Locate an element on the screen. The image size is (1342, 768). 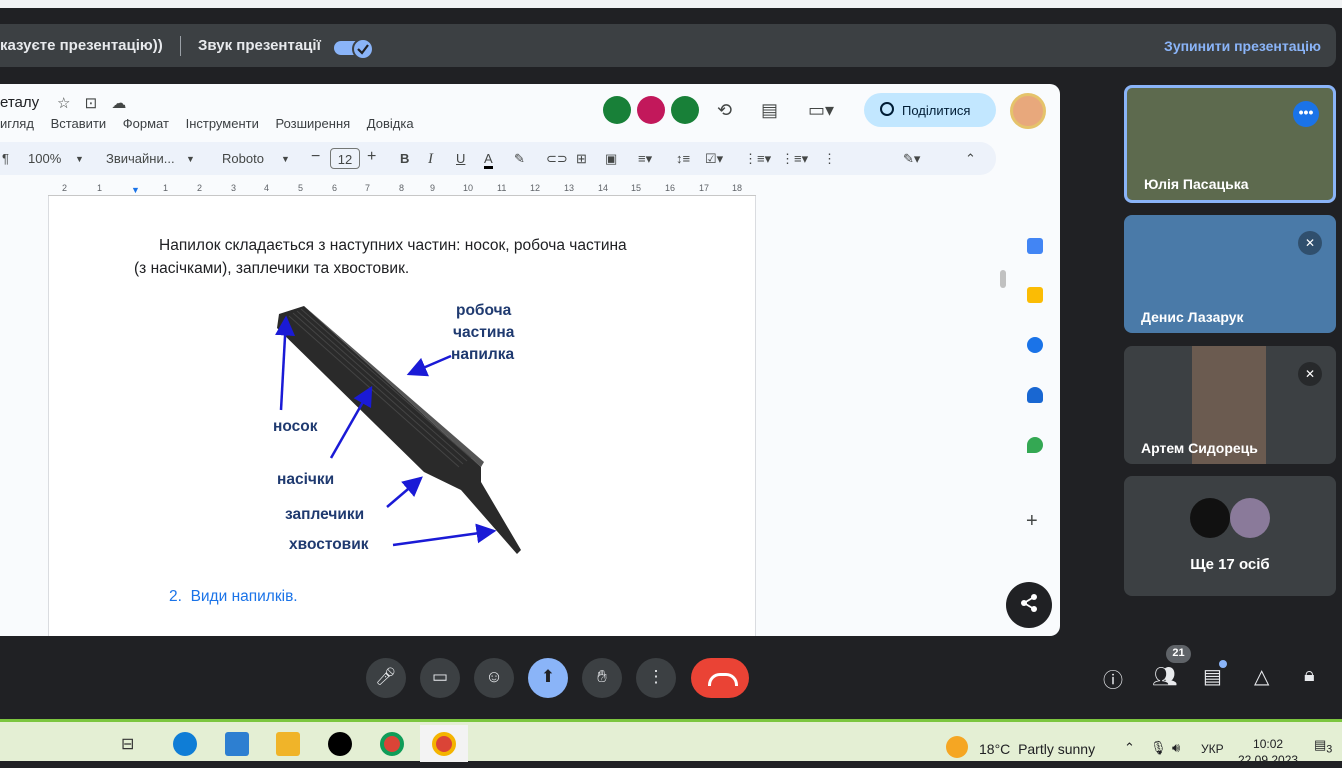
ruler-tick: 10 is located at coordinates (468, 188).